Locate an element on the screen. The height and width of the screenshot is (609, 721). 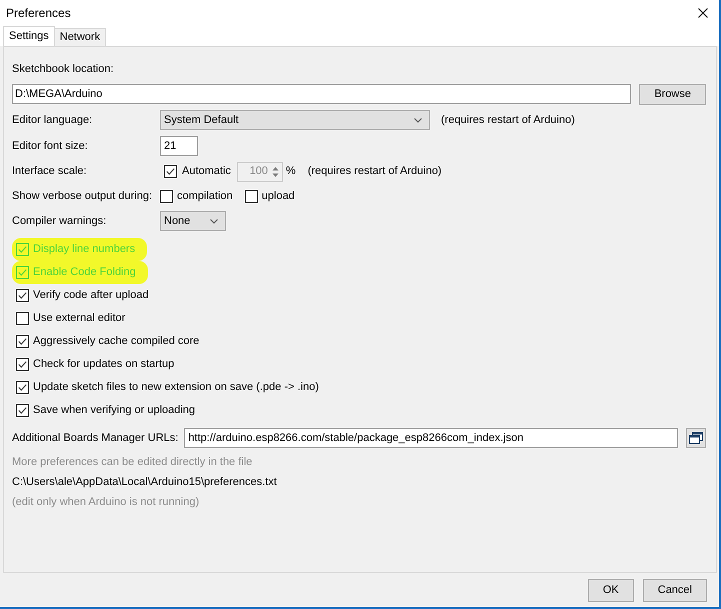
checkbox-label: Use external editor is located at coordinates (79, 318).